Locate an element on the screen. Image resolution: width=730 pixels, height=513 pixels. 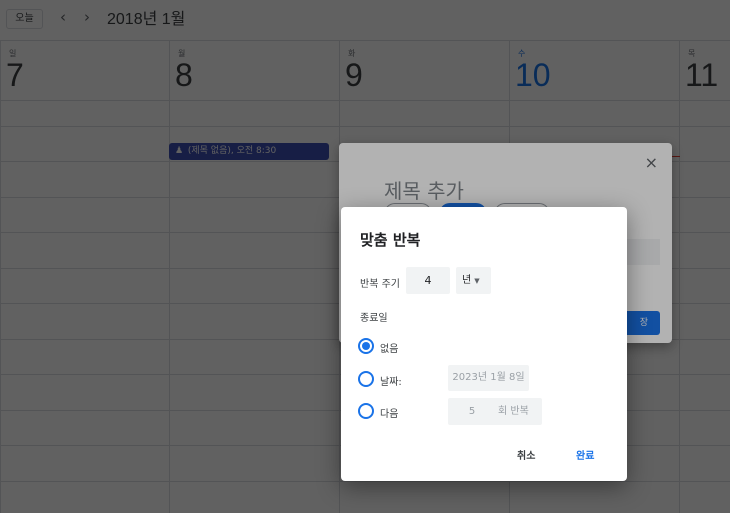
caret-down-icon: ▼ is located at coordinates (477, 281).